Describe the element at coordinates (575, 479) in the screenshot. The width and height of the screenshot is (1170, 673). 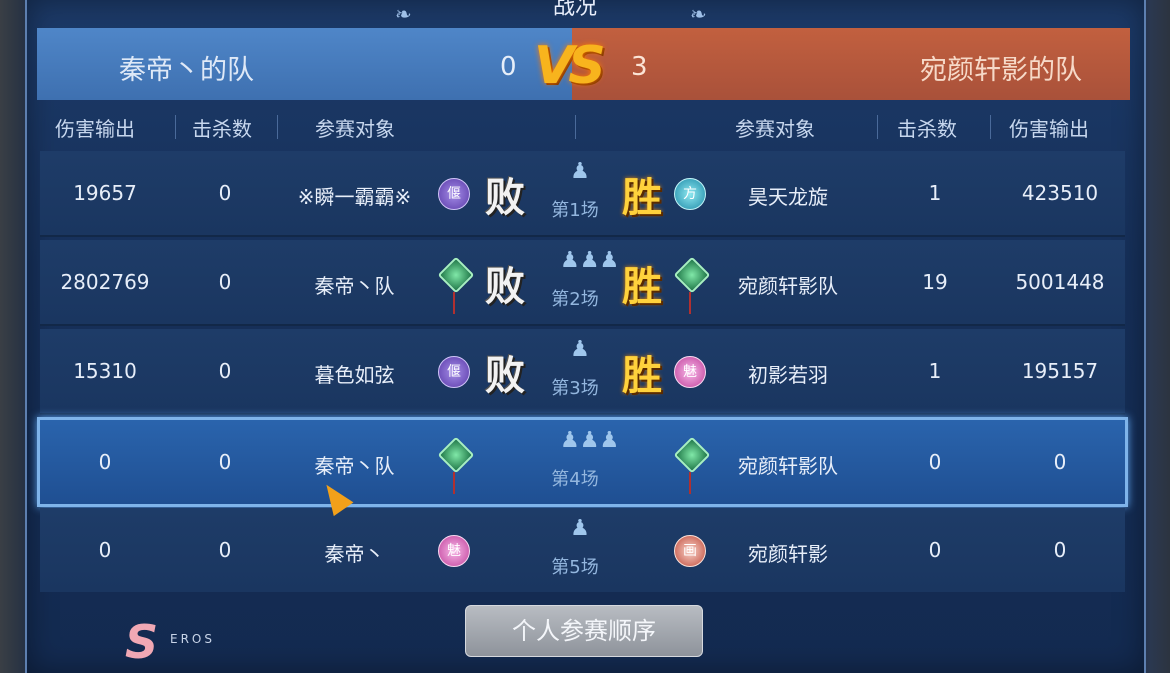
I see `match-label: 第4场` at that location.